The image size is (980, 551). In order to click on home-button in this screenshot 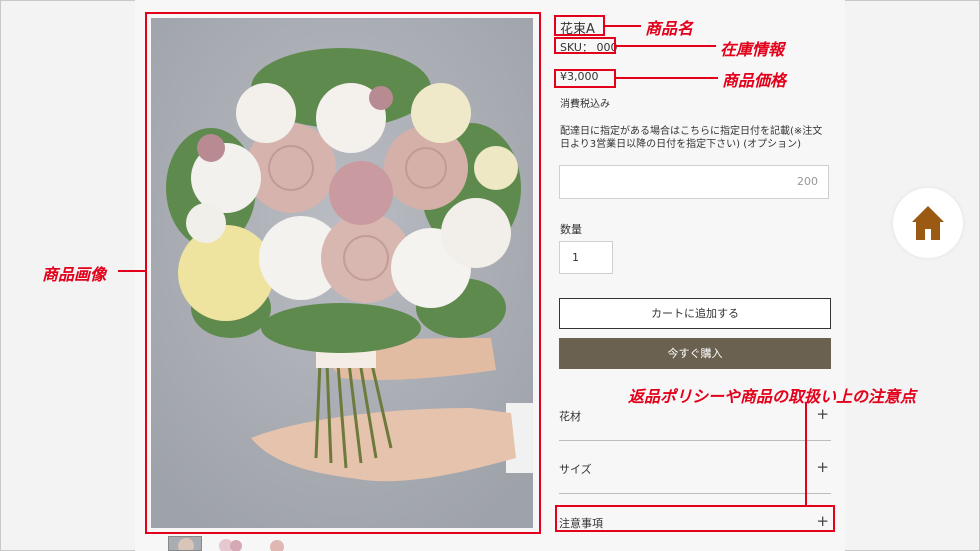, I will do `click(928, 223)`.